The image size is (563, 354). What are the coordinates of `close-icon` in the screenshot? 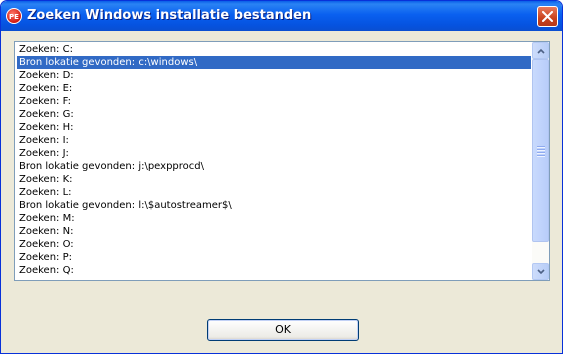 It's located at (547, 16).